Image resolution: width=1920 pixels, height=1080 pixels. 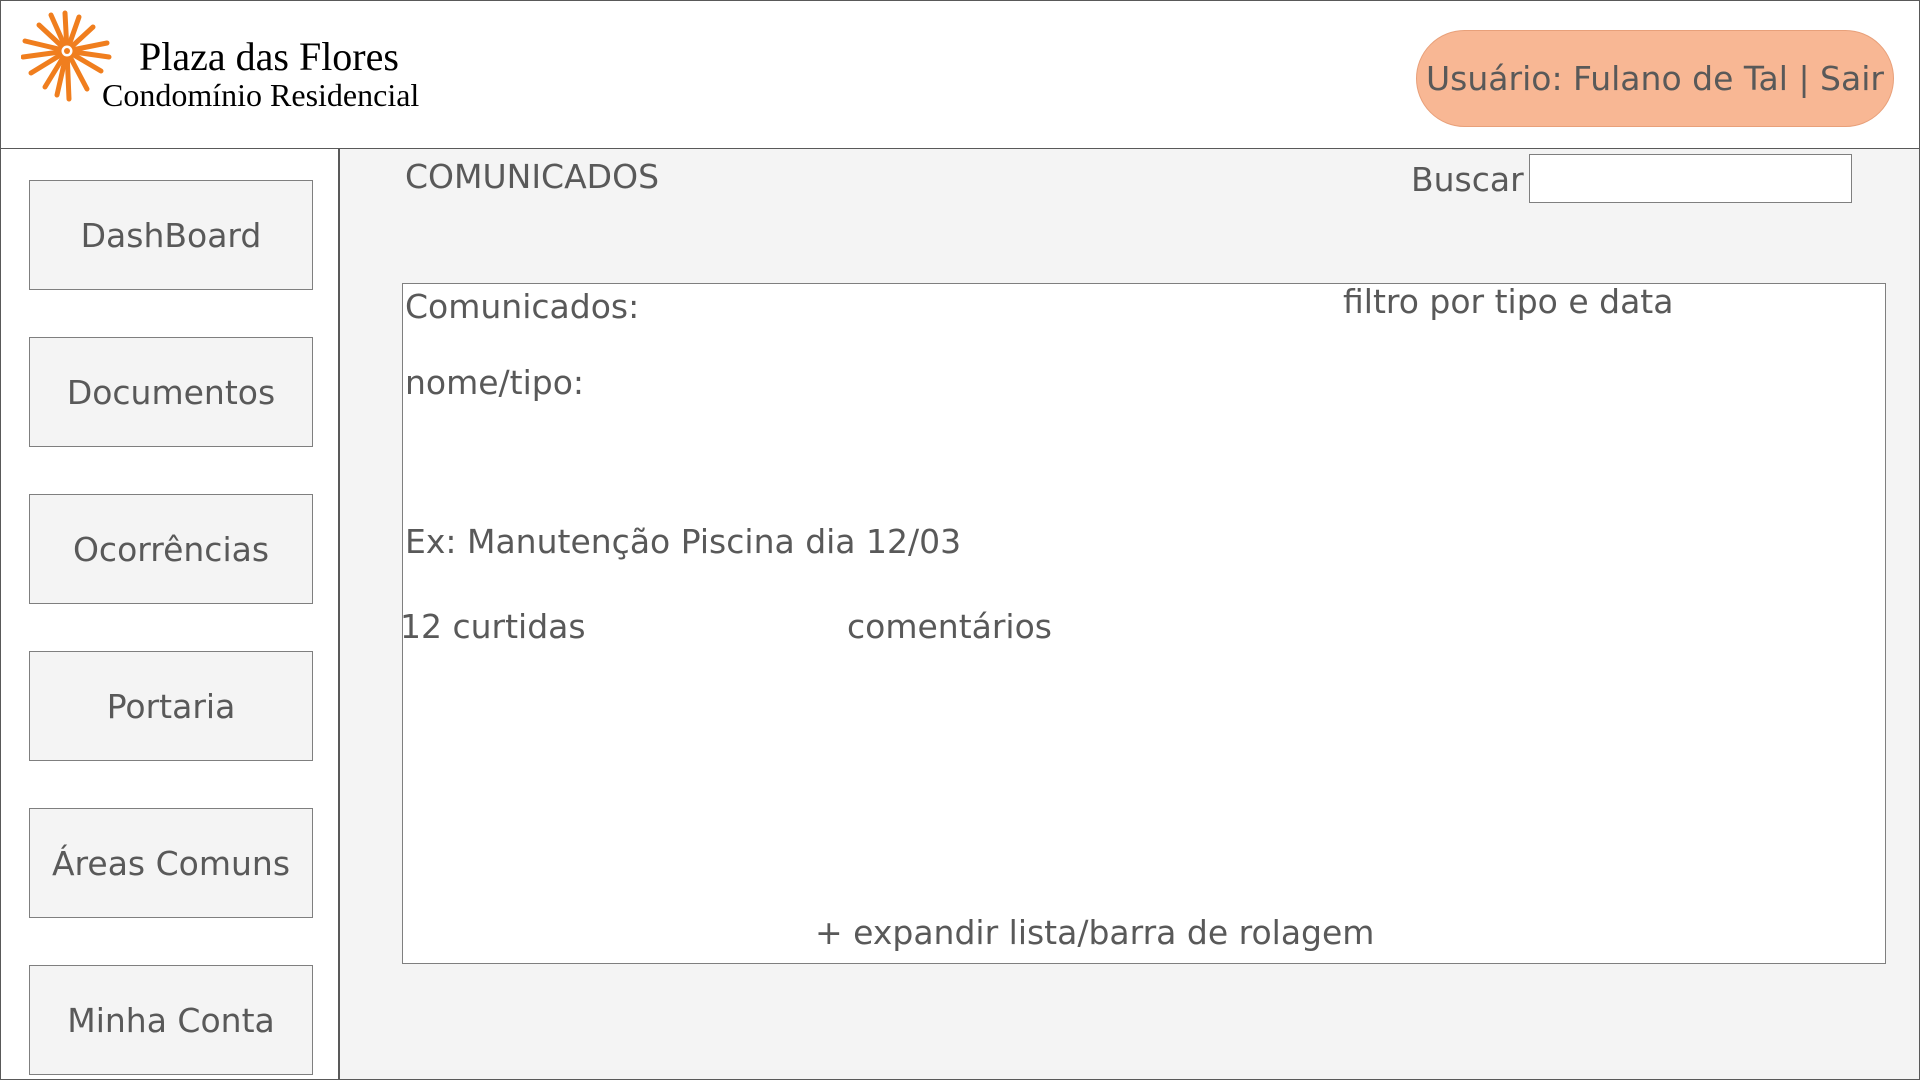 I want to click on user-logout-button: Usuário: Fulano de Tal | Sair, so click(x=1655, y=78).